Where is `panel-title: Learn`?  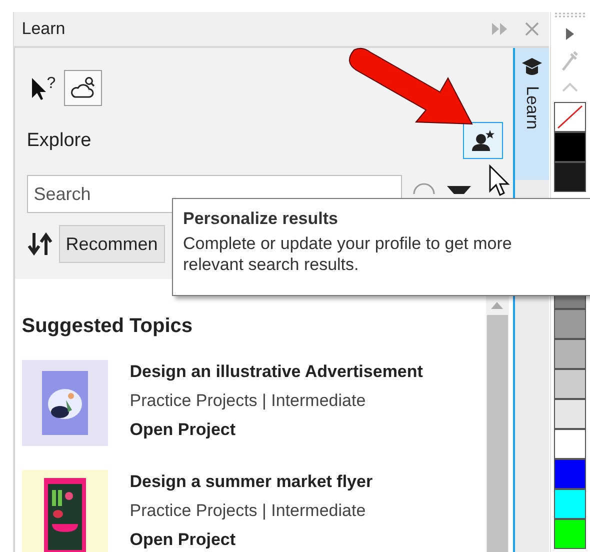 panel-title: Learn is located at coordinates (44, 29).